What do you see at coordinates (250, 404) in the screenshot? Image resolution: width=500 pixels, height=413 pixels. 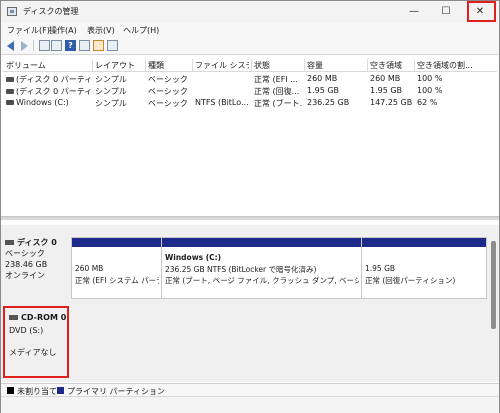 I see `status-bar` at bounding box center [250, 404].